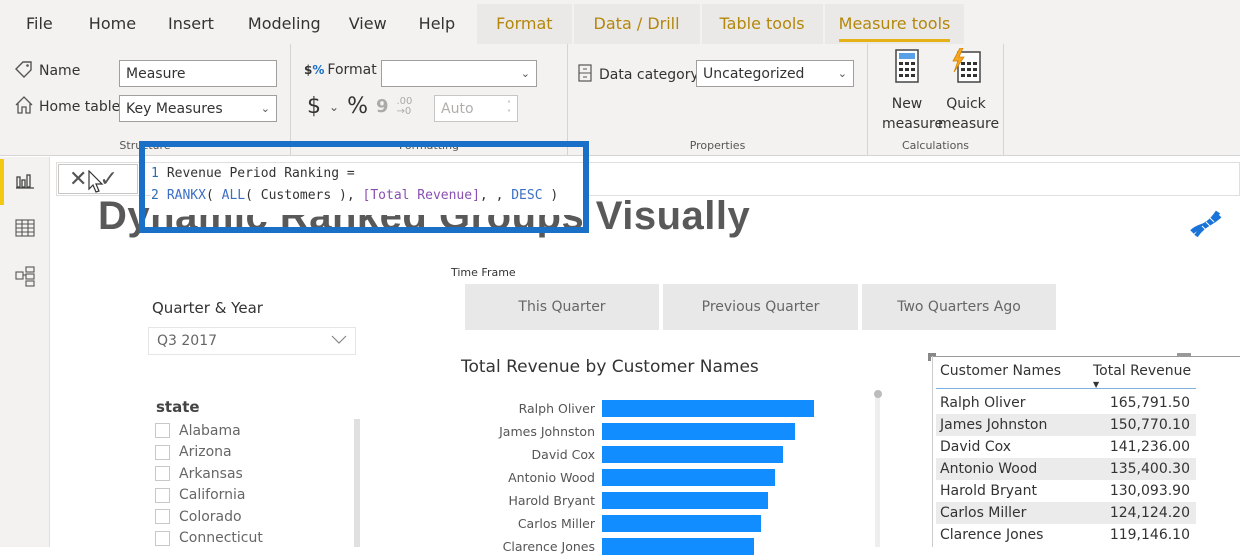 The width and height of the screenshot is (1240, 555). I want to click on table-row: Clarence Jones 119,146.10, so click(1066, 535).